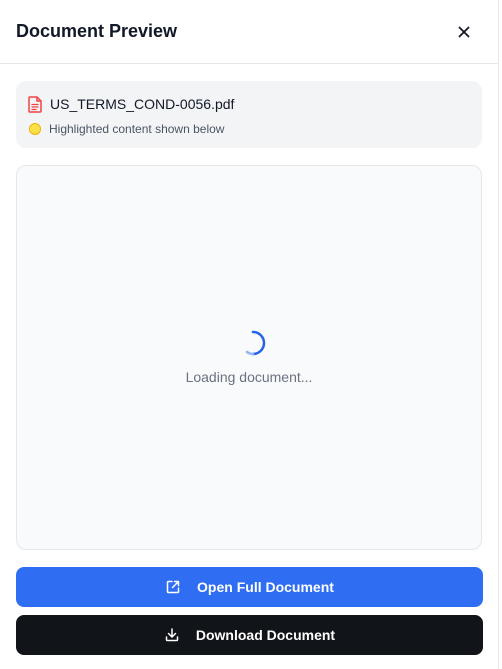  What do you see at coordinates (172, 635) in the screenshot?
I see `download-icon` at bounding box center [172, 635].